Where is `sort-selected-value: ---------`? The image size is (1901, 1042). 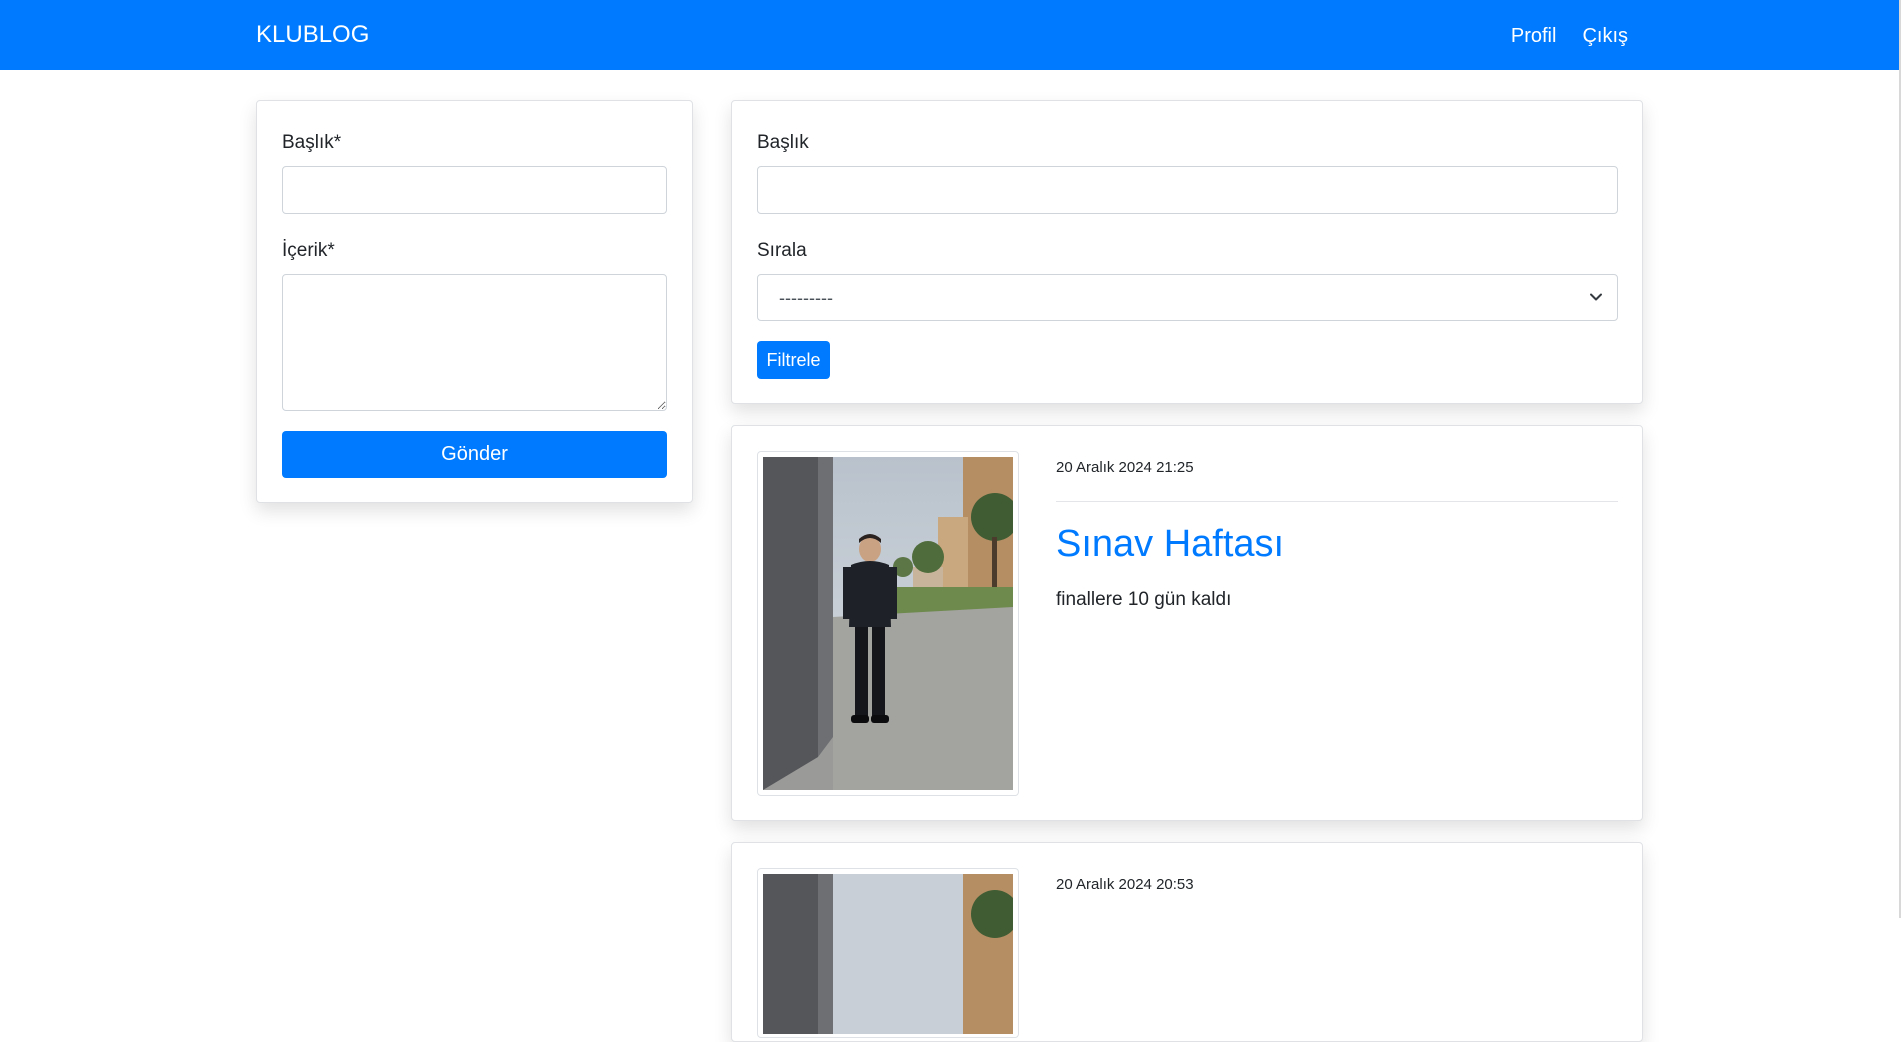
sort-selected-value: --------- is located at coordinates (806, 298).